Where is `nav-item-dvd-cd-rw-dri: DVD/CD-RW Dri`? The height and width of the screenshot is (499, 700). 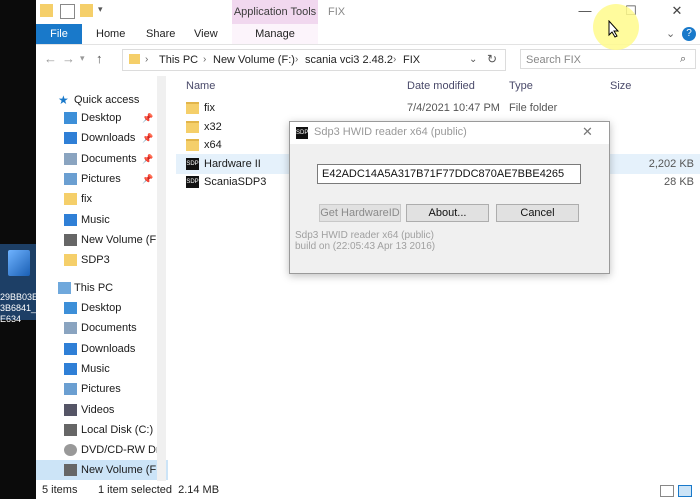
nav-item-dvd-cd-rw-dri: DVD/CD-RW Dri is located at coordinates (102, 450).